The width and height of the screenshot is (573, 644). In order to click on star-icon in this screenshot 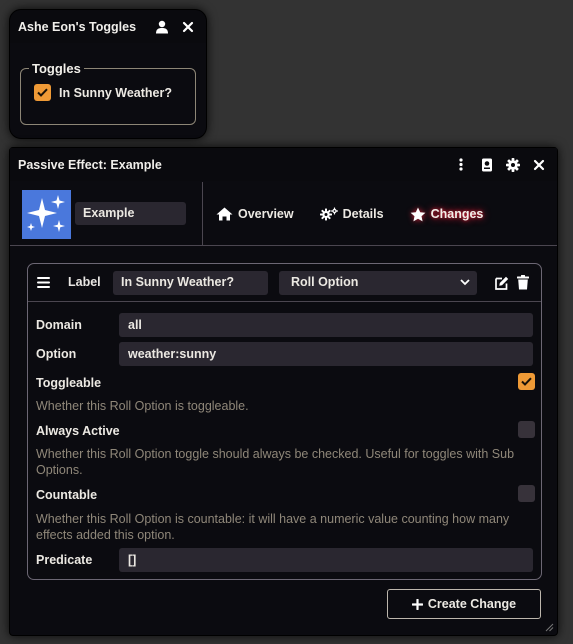, I will do `click(417, 214)`.